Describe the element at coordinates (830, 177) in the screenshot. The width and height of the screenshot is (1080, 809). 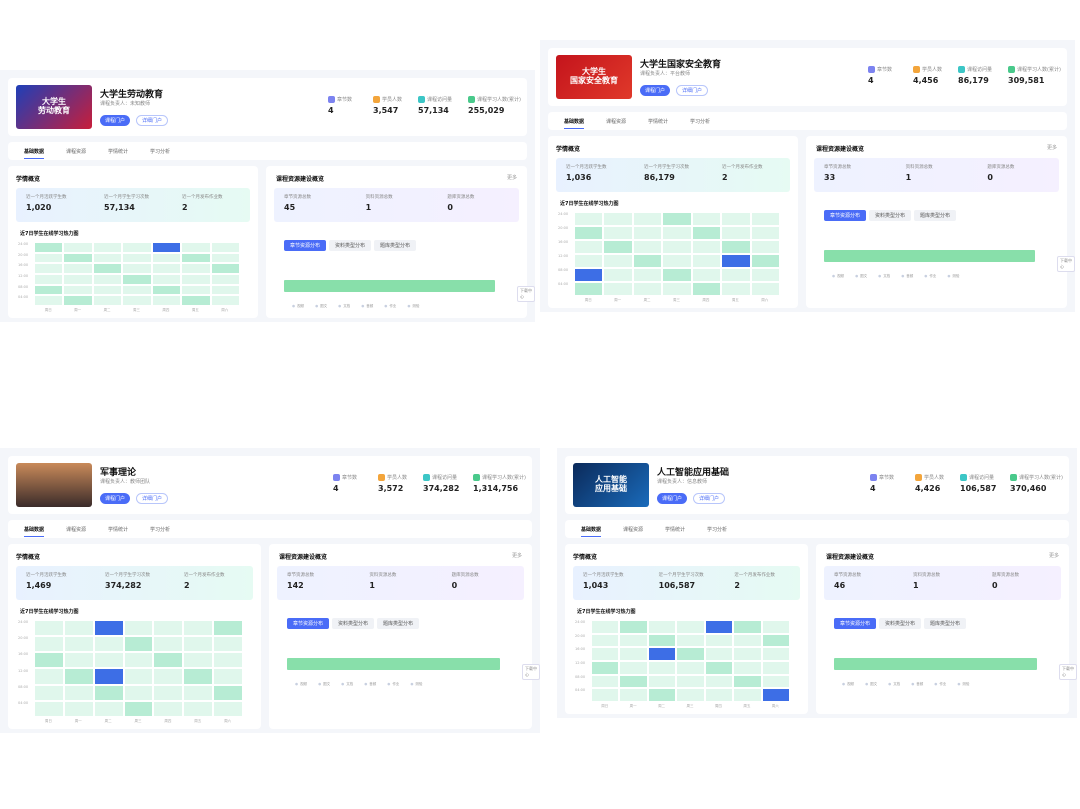
I see `resource-number: 33` at that location.